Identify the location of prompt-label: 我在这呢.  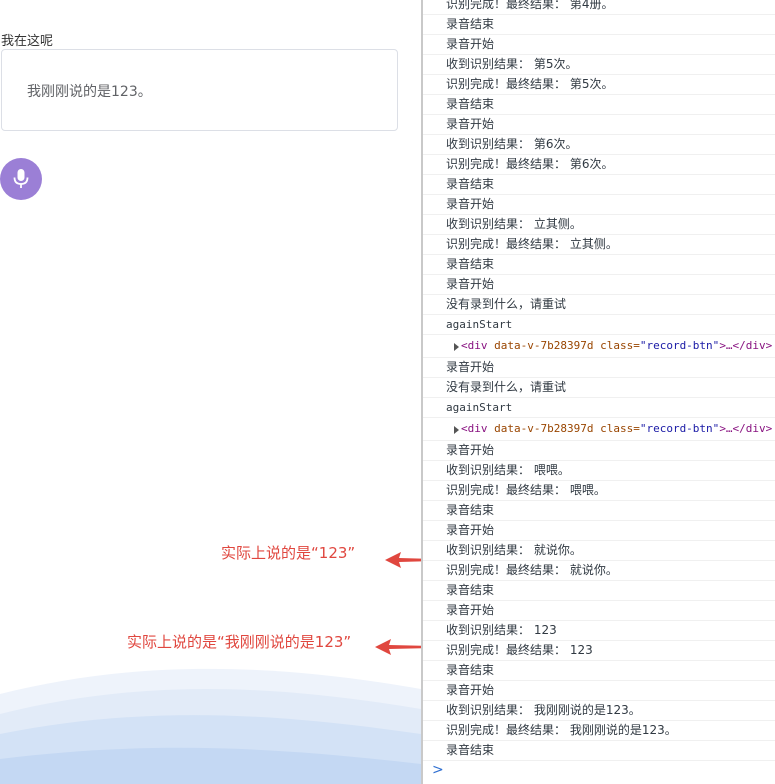
(27, 41).